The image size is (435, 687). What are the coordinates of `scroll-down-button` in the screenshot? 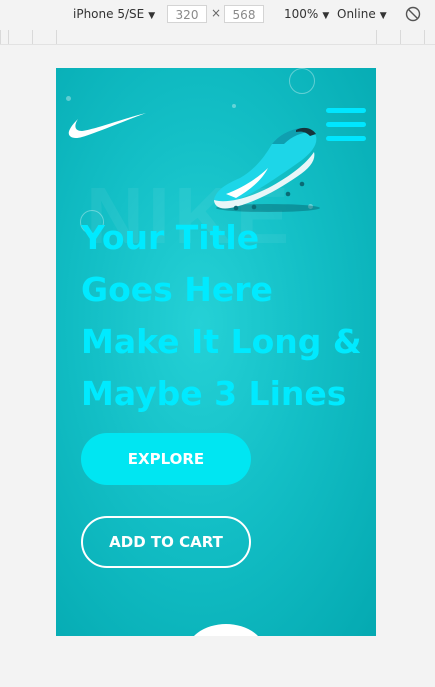 It's located at (226, 630).